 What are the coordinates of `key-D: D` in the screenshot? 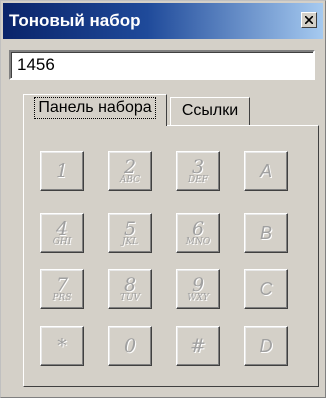 It's located at (266, 346).